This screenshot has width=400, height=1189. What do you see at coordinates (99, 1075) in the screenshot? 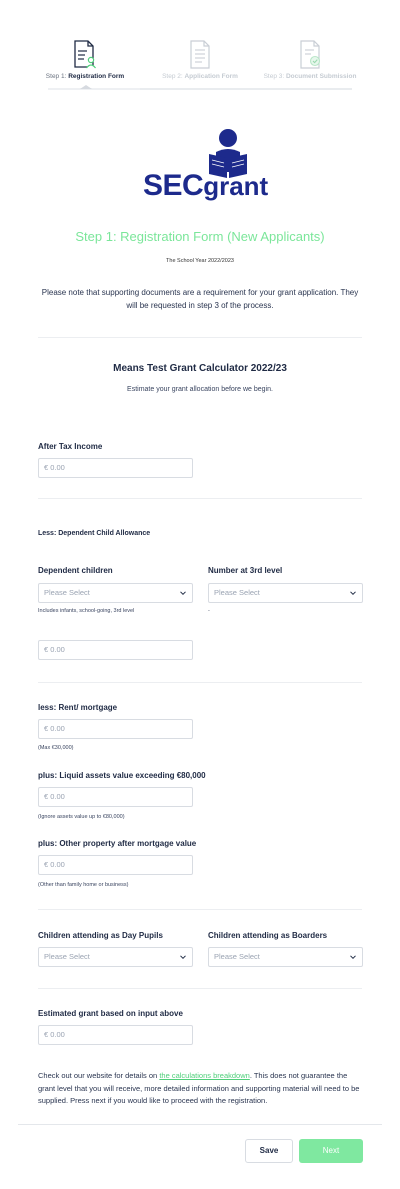
I see `footer-text-start: Check out our website for details on` at bounding box center [99, 1075].